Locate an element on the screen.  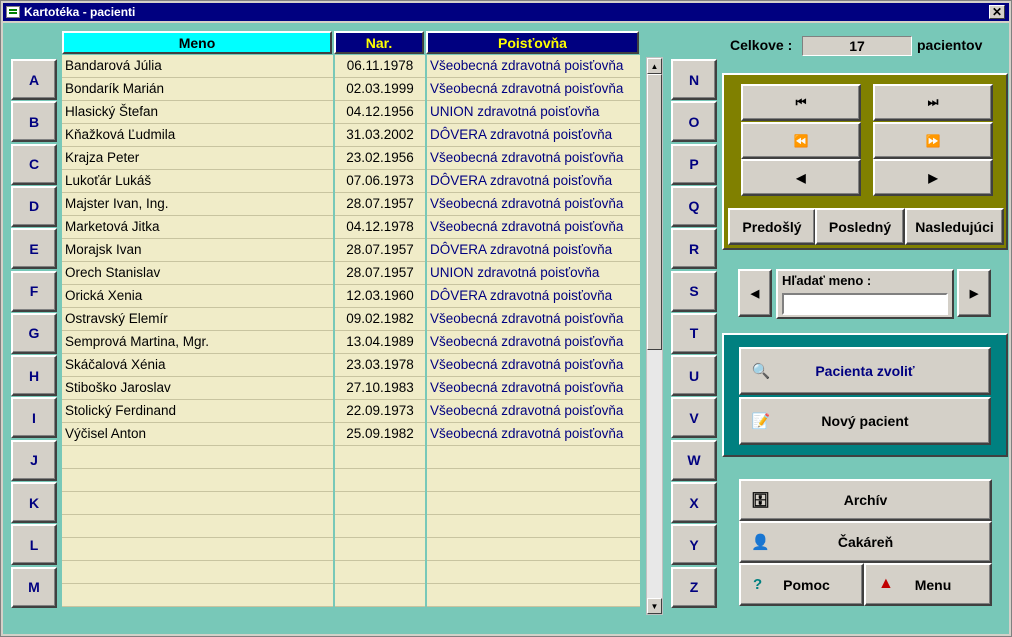
menu-button: ▲ Menu is located at coordinates (928, 584).